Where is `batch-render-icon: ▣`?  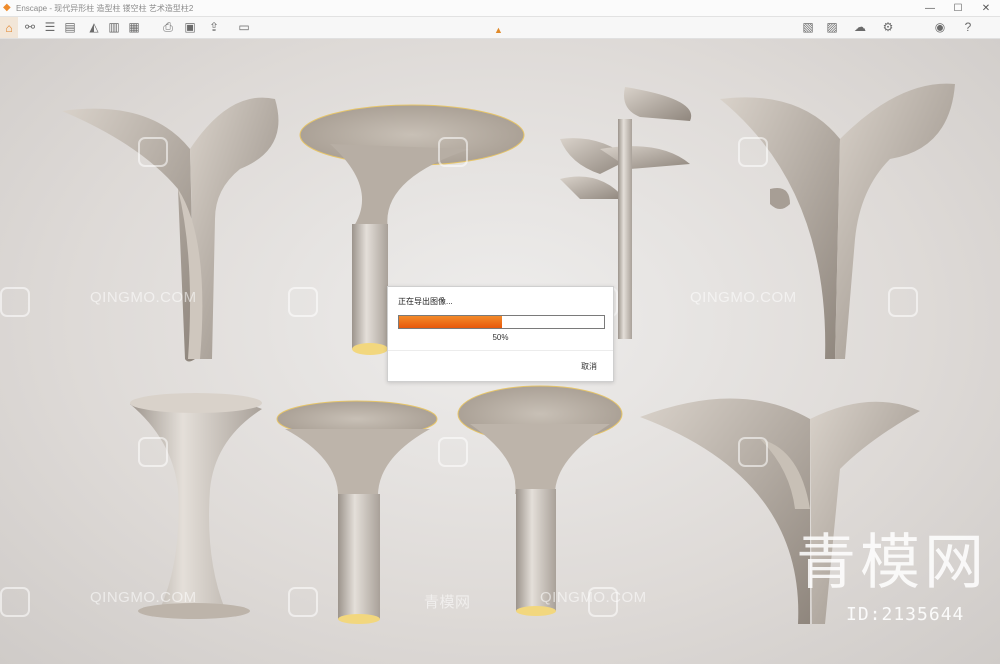 batch-render-icon: ▣ is located at coordinates (190, 27).